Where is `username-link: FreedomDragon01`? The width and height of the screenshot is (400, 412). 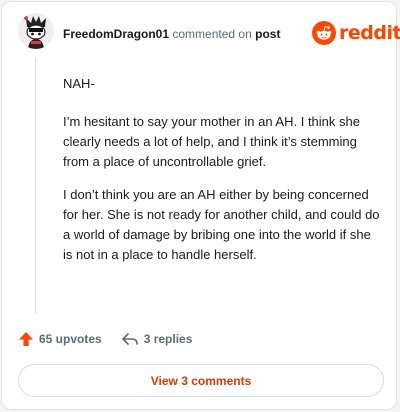
username-link: FreedomDragon01 is located at coordinates (116, 34).